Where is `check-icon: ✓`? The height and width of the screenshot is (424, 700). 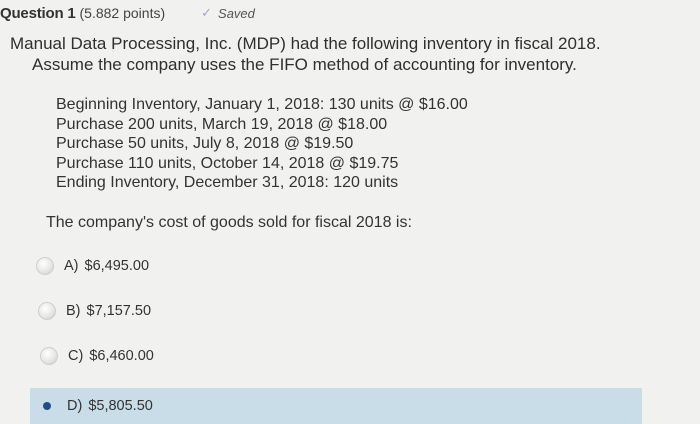 check-icon: ✓ is located at coordinates (207, 12).